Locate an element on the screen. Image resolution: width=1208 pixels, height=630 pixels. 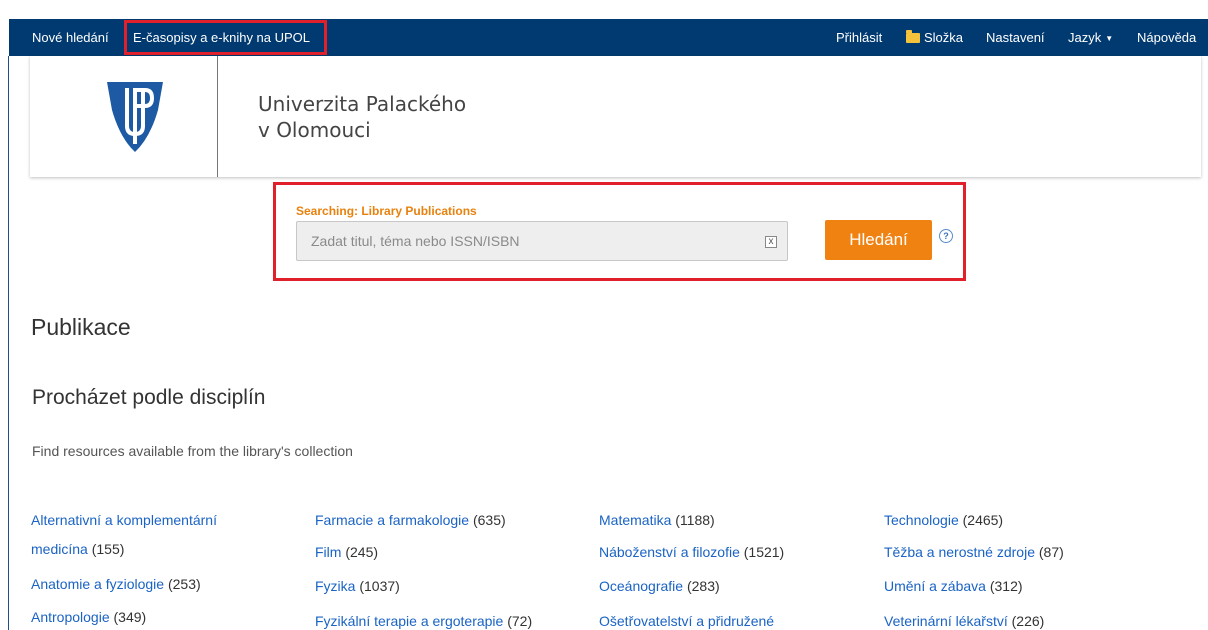
left-edge-line is located at coordinates (8, 343).